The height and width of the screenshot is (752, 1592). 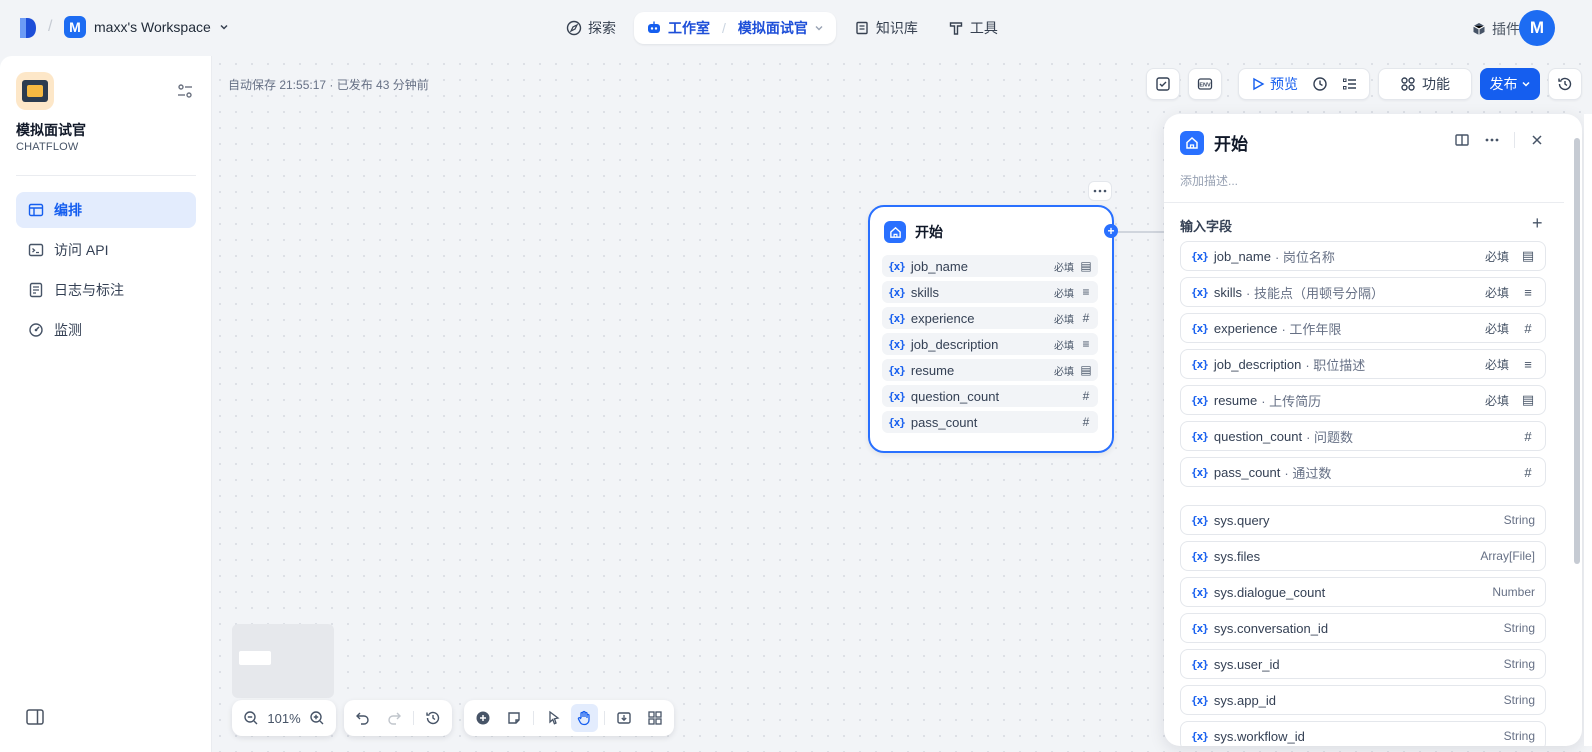 I want to click on hand-mode-button, so click(x=584, y=718).